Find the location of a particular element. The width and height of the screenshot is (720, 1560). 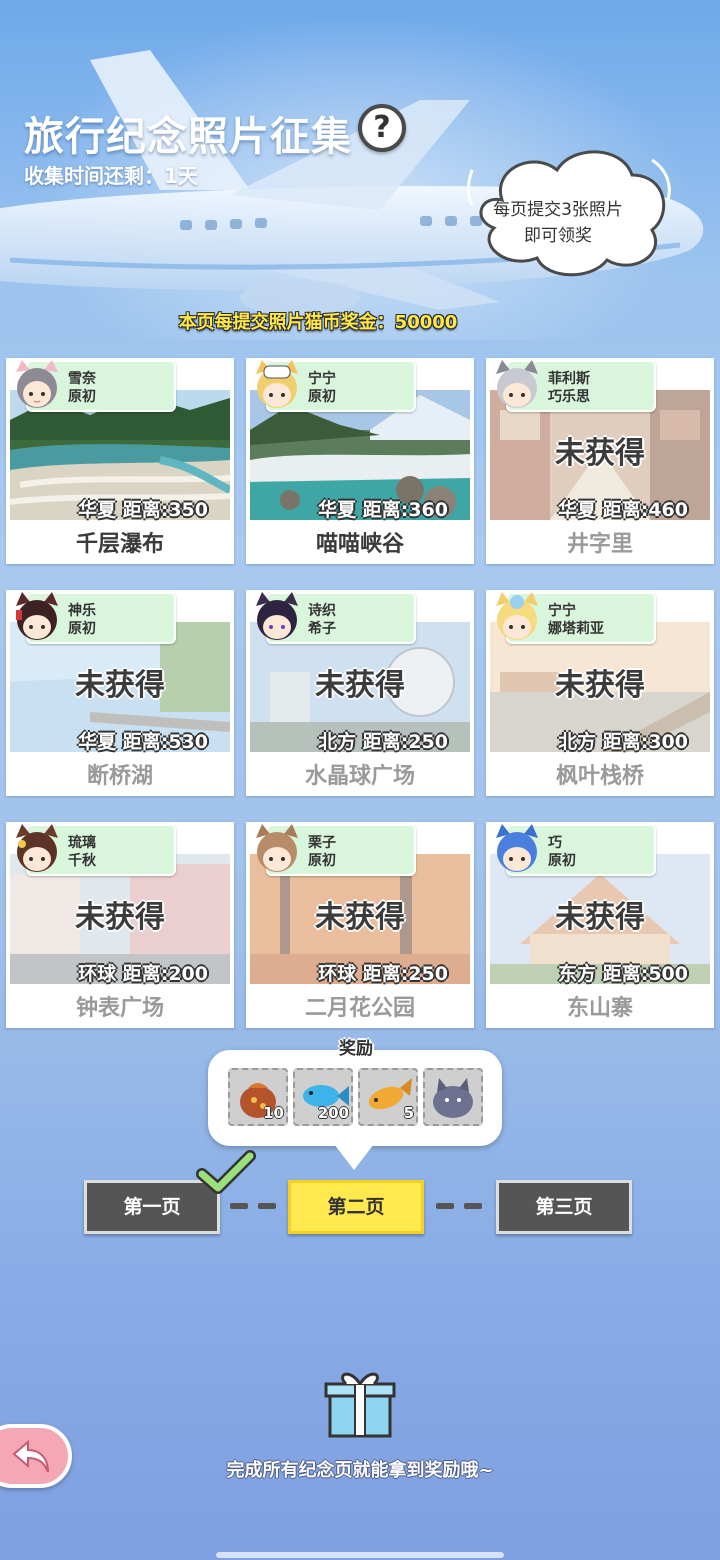

photo-distance: 环球 距离:250 is located at coordinates (383, 972).